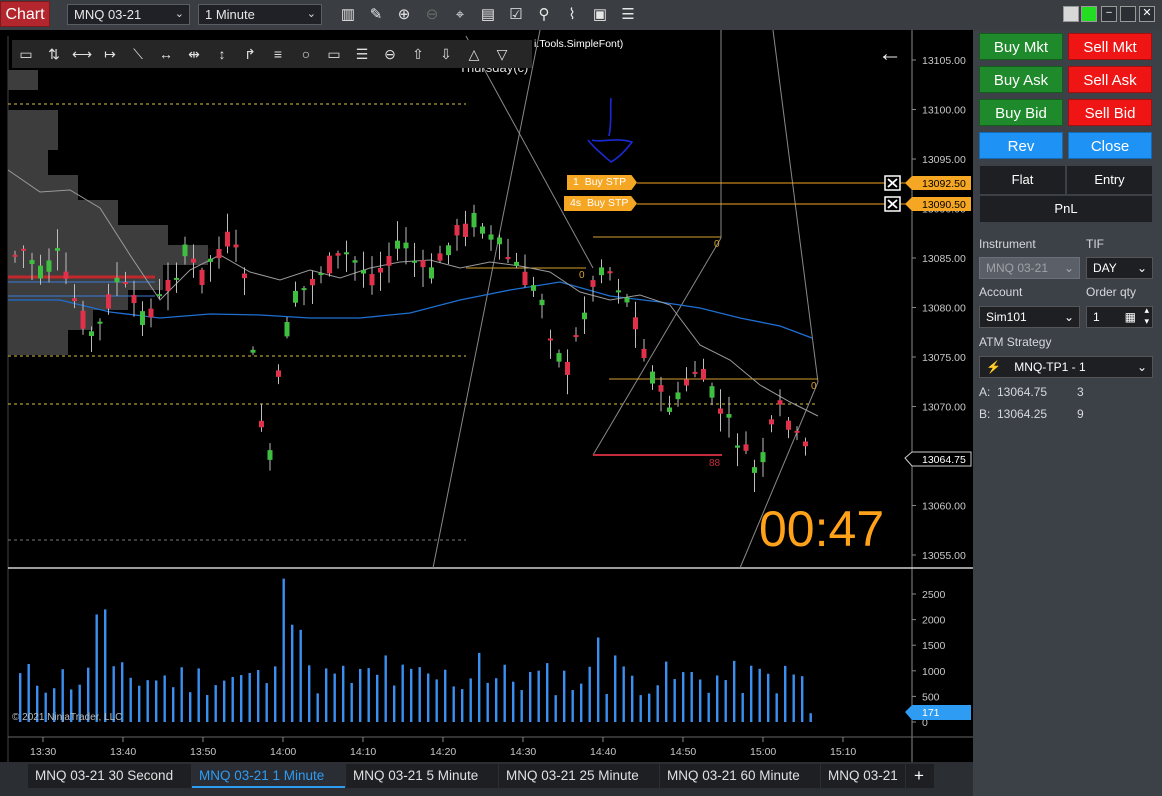 The height and width of the screenshot is (796, 1162). Describe the element at coordinates (82, 54) in the screenshot. I see `line-icon: ⟷` at that location.